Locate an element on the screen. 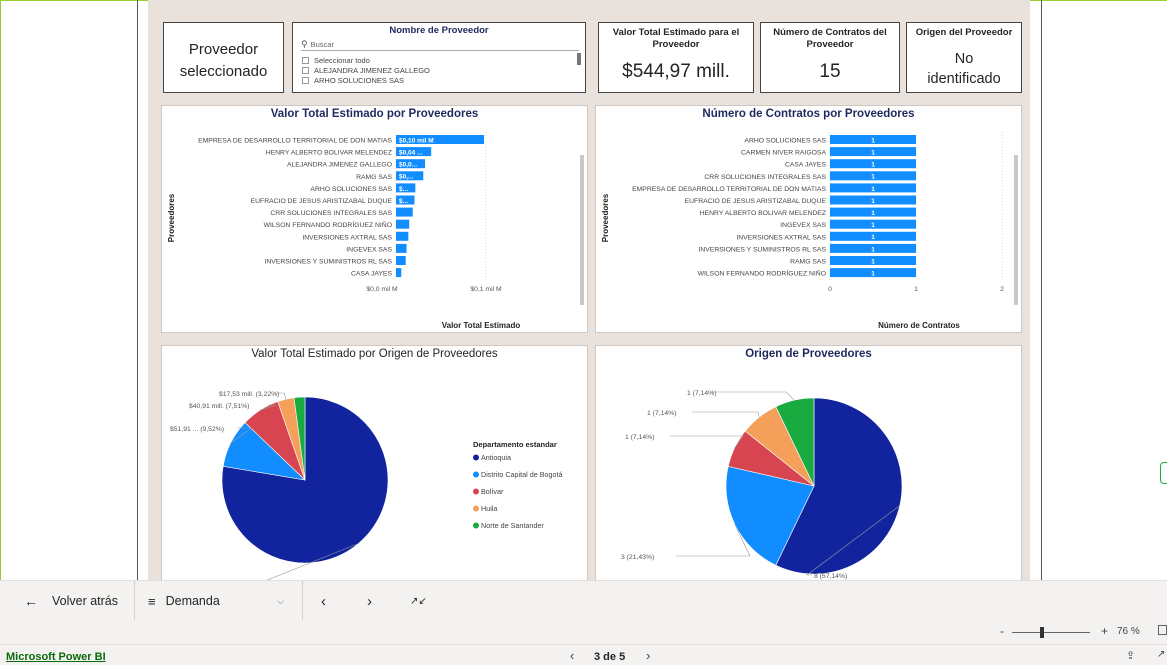 This screenshot has height=665, width=1167. category-label: CARMEN NIVER RAIGOSA is located at coordinates (783, 153).